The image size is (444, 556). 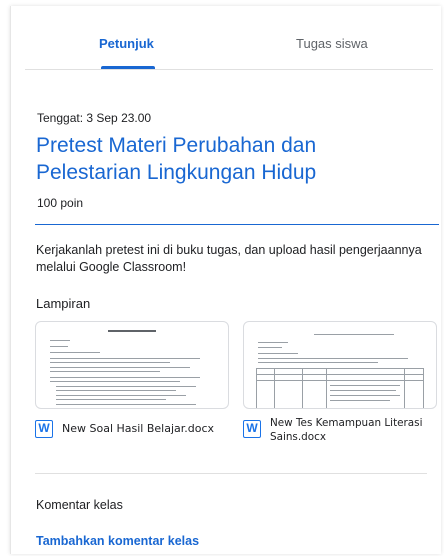 I want to click on attachments-heading: Lampiran, so click(x=63, y=303).